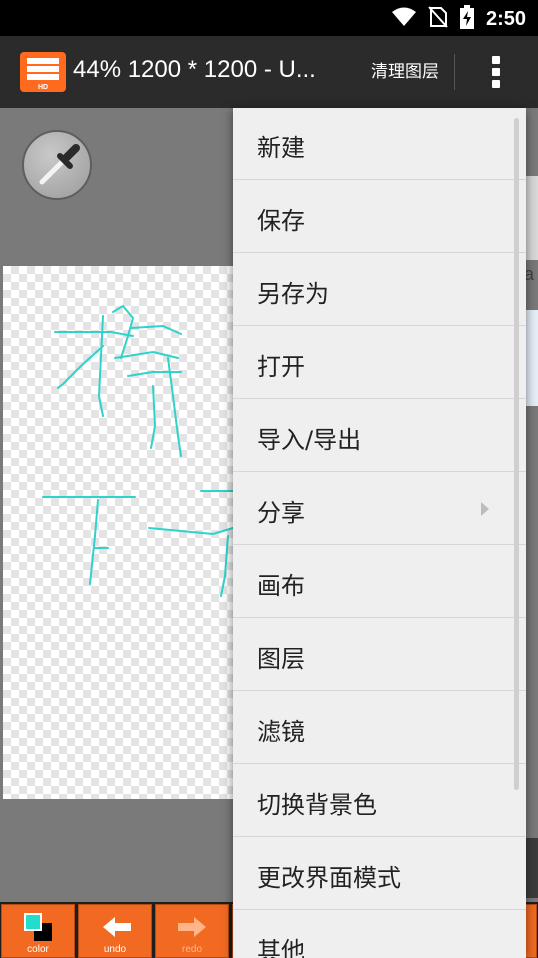  I want to click on clean-layers-button: 清理图层, so click(405, 72).